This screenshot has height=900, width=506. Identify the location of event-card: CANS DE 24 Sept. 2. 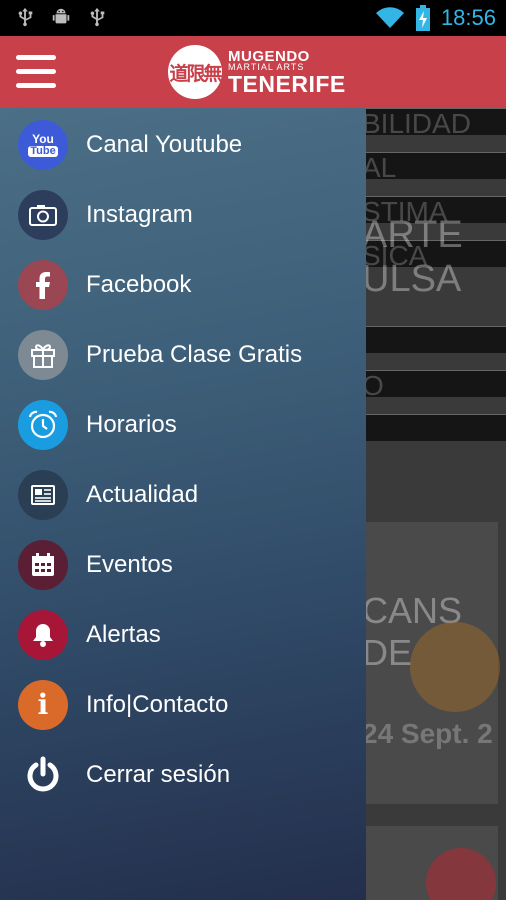
(433, 663).